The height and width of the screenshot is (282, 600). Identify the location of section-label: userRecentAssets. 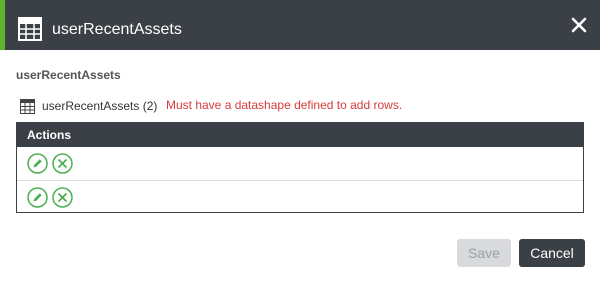
(68, 75).